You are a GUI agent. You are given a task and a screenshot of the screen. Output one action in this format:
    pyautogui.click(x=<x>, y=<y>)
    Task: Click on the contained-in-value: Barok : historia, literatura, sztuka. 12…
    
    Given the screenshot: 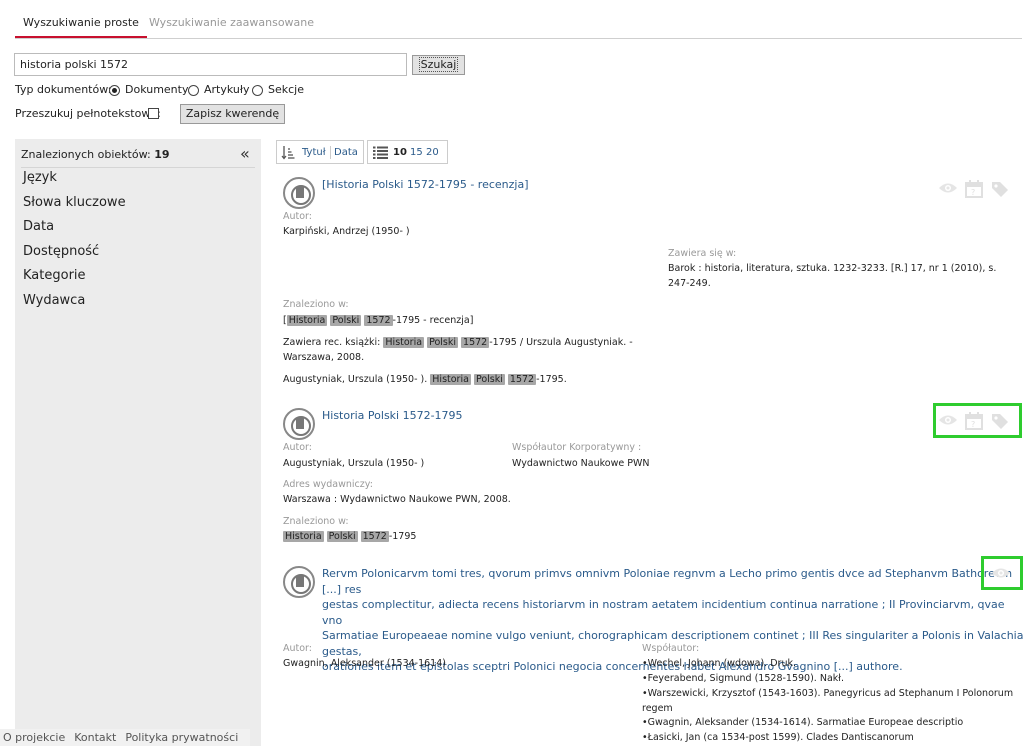 What is the action you would take?
    pyautogui.click(x=832, y=268)
    